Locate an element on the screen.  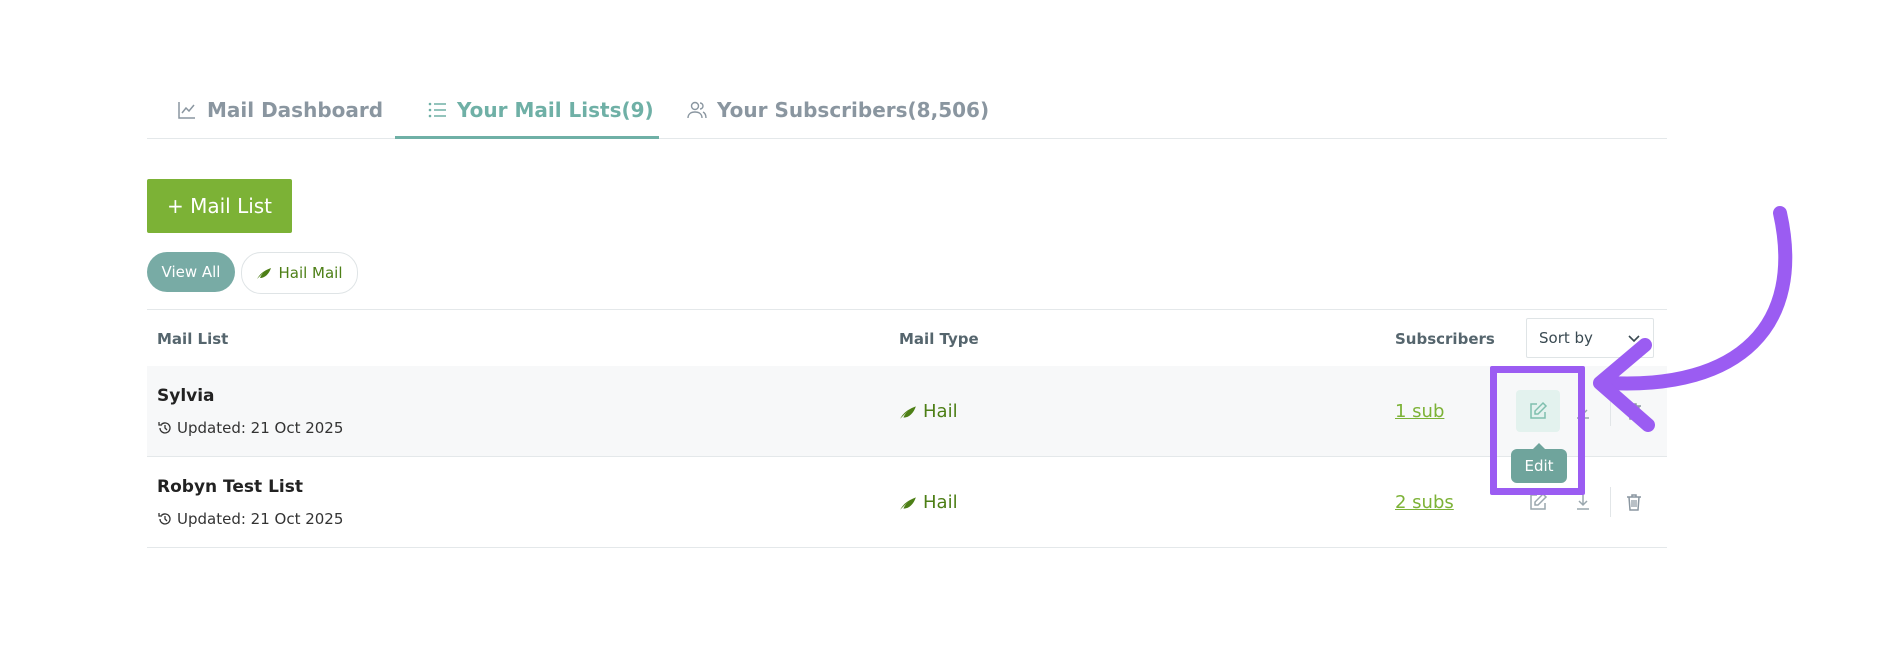
users-icon is located at coordinates (697, 110).